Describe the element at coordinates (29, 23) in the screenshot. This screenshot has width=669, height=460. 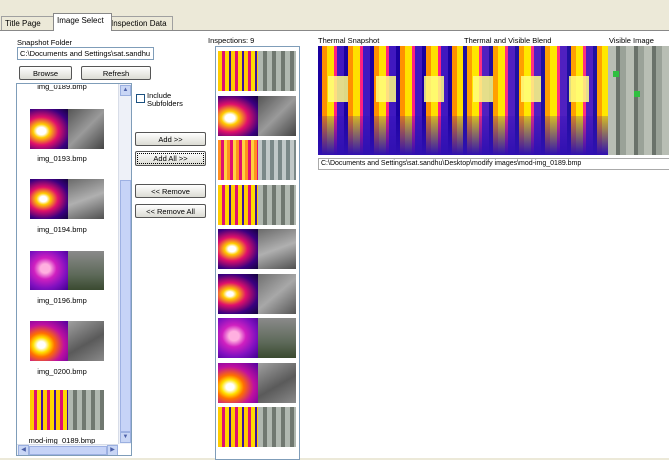
I see `tab-title-page: Title Page` at that location.